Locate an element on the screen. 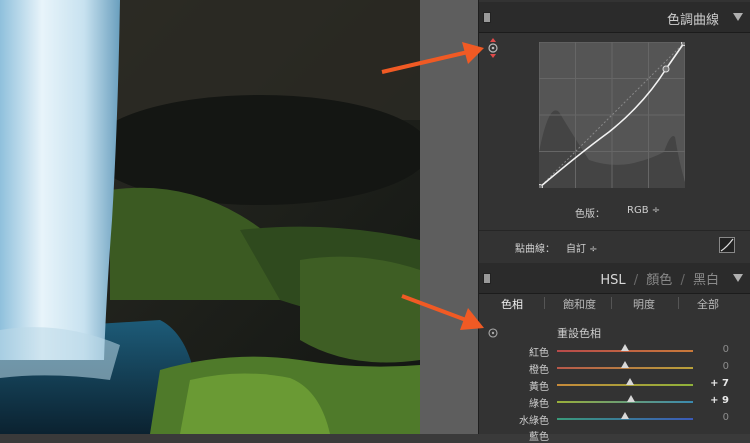  tab-hue: 色相 is located at coordinates (512, 304).